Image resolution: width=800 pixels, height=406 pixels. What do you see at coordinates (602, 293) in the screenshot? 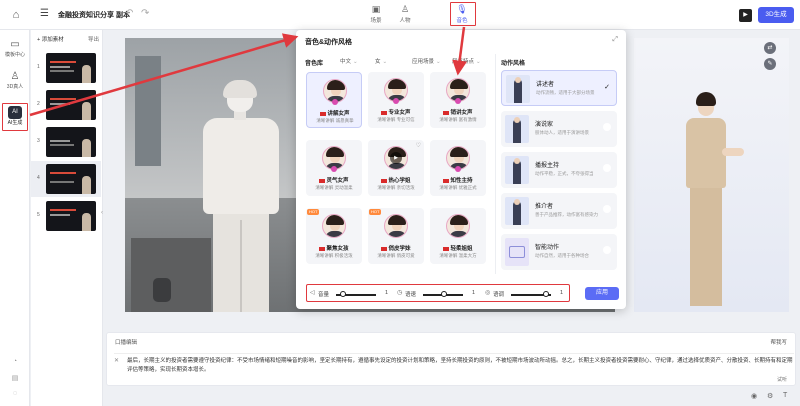
I see `apply-button: 应用` at bounding box center [602, 293].